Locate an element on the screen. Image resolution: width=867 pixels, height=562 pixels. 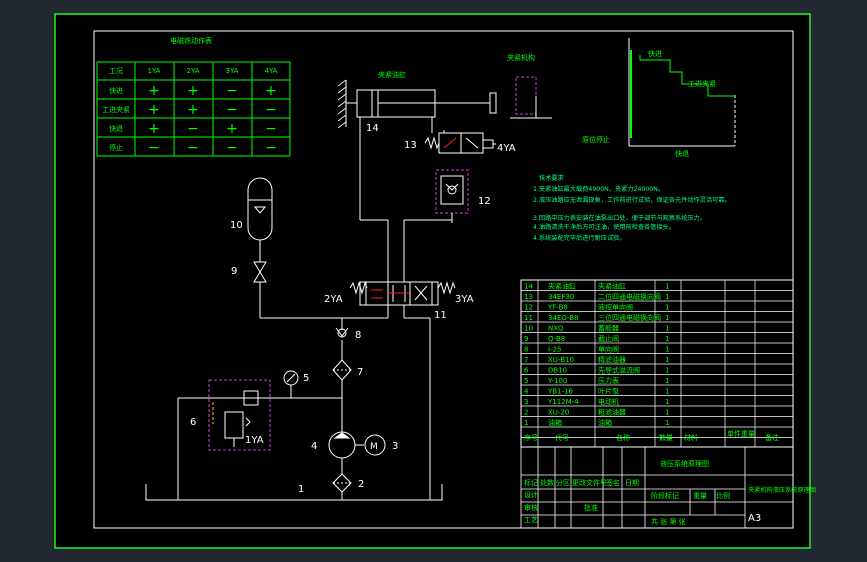
parts-header-cell: 序号 is located at coordinates (531, 437).